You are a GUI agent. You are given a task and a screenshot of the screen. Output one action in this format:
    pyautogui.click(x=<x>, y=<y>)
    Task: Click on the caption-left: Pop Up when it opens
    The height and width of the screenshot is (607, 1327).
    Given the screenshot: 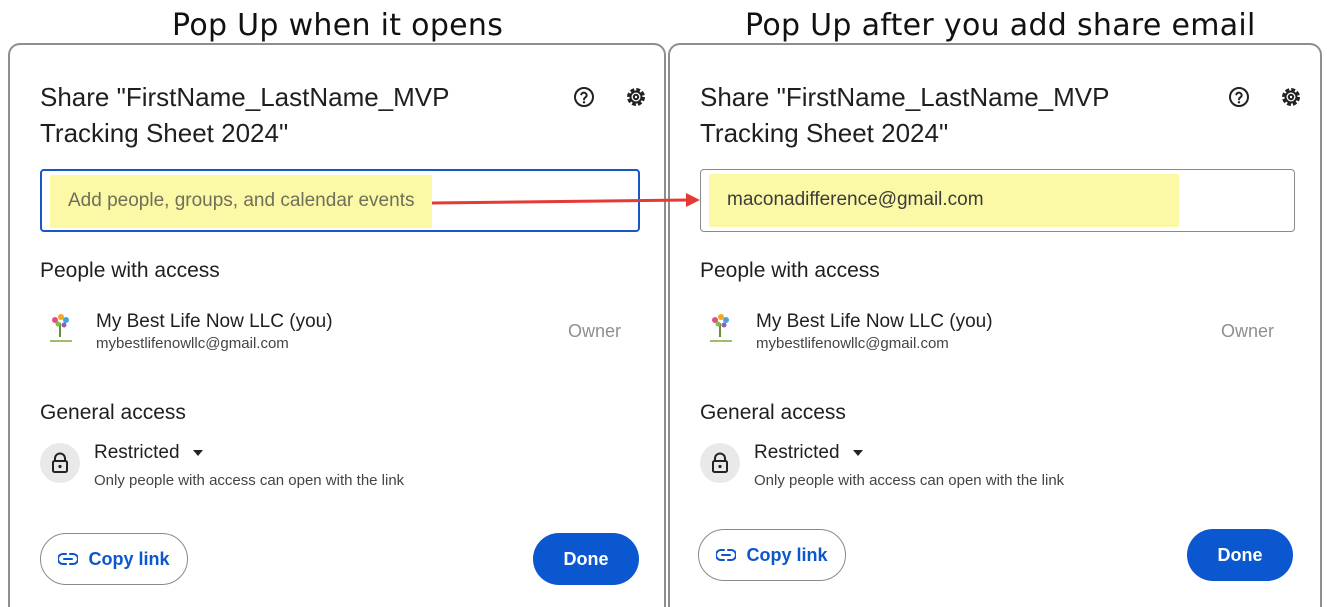 What is the action you would take?
    pyautogui.click(x=338, y=25)
    